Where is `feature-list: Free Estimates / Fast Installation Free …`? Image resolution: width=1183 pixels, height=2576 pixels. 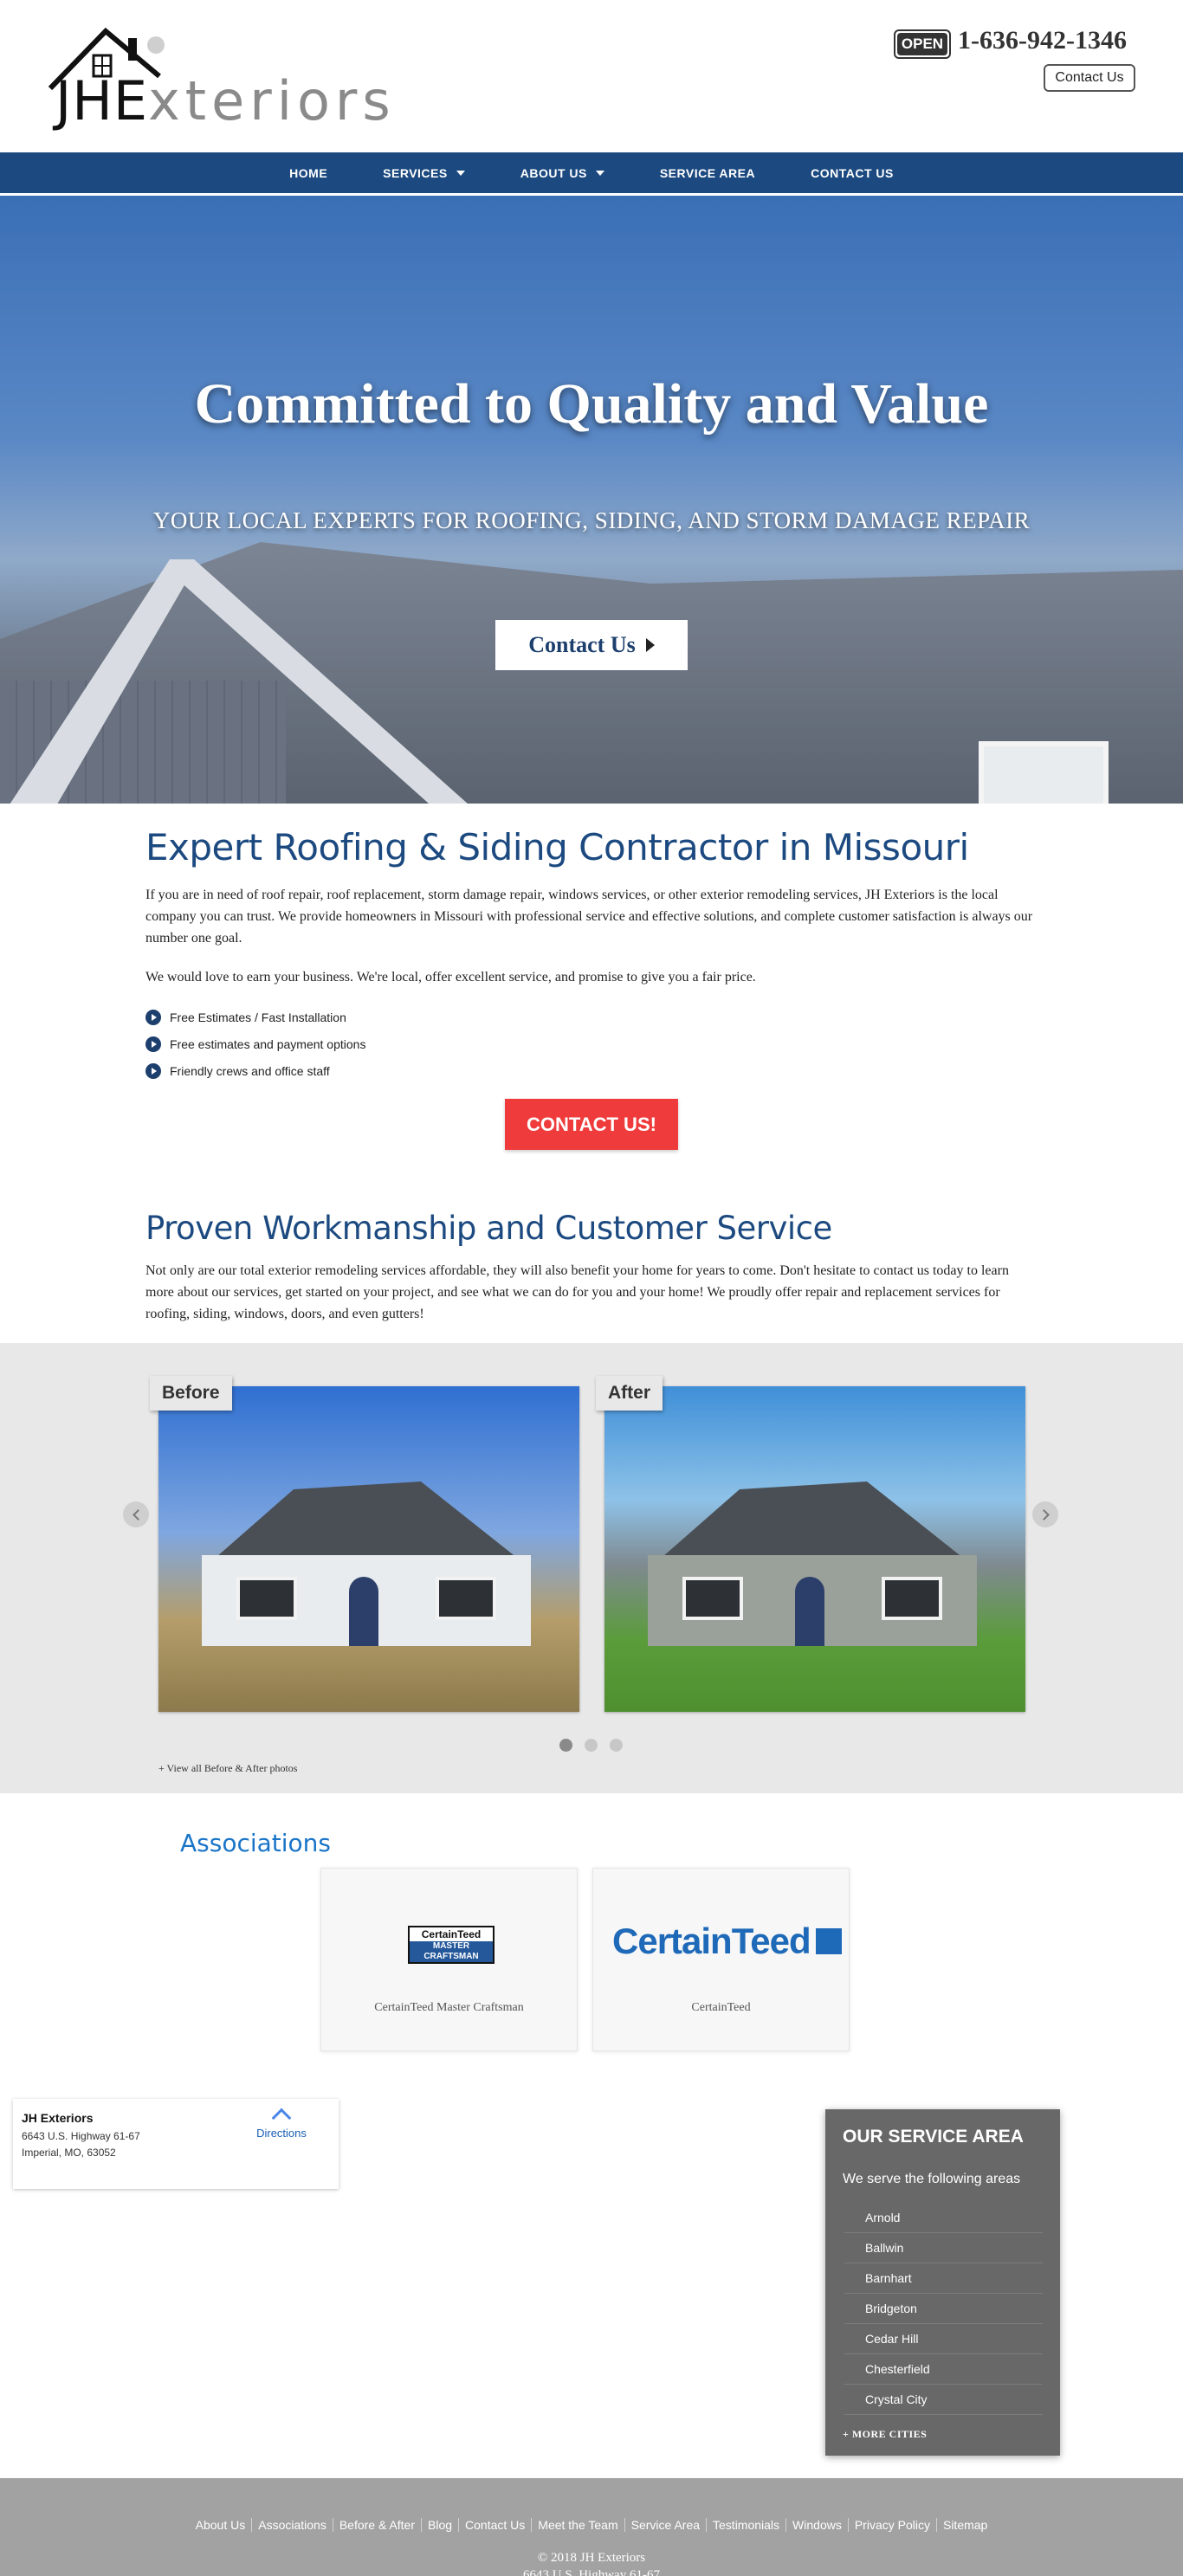 feature-list: Free Estimates / Fast Installation Free … is located at coordinates (255, 1044).